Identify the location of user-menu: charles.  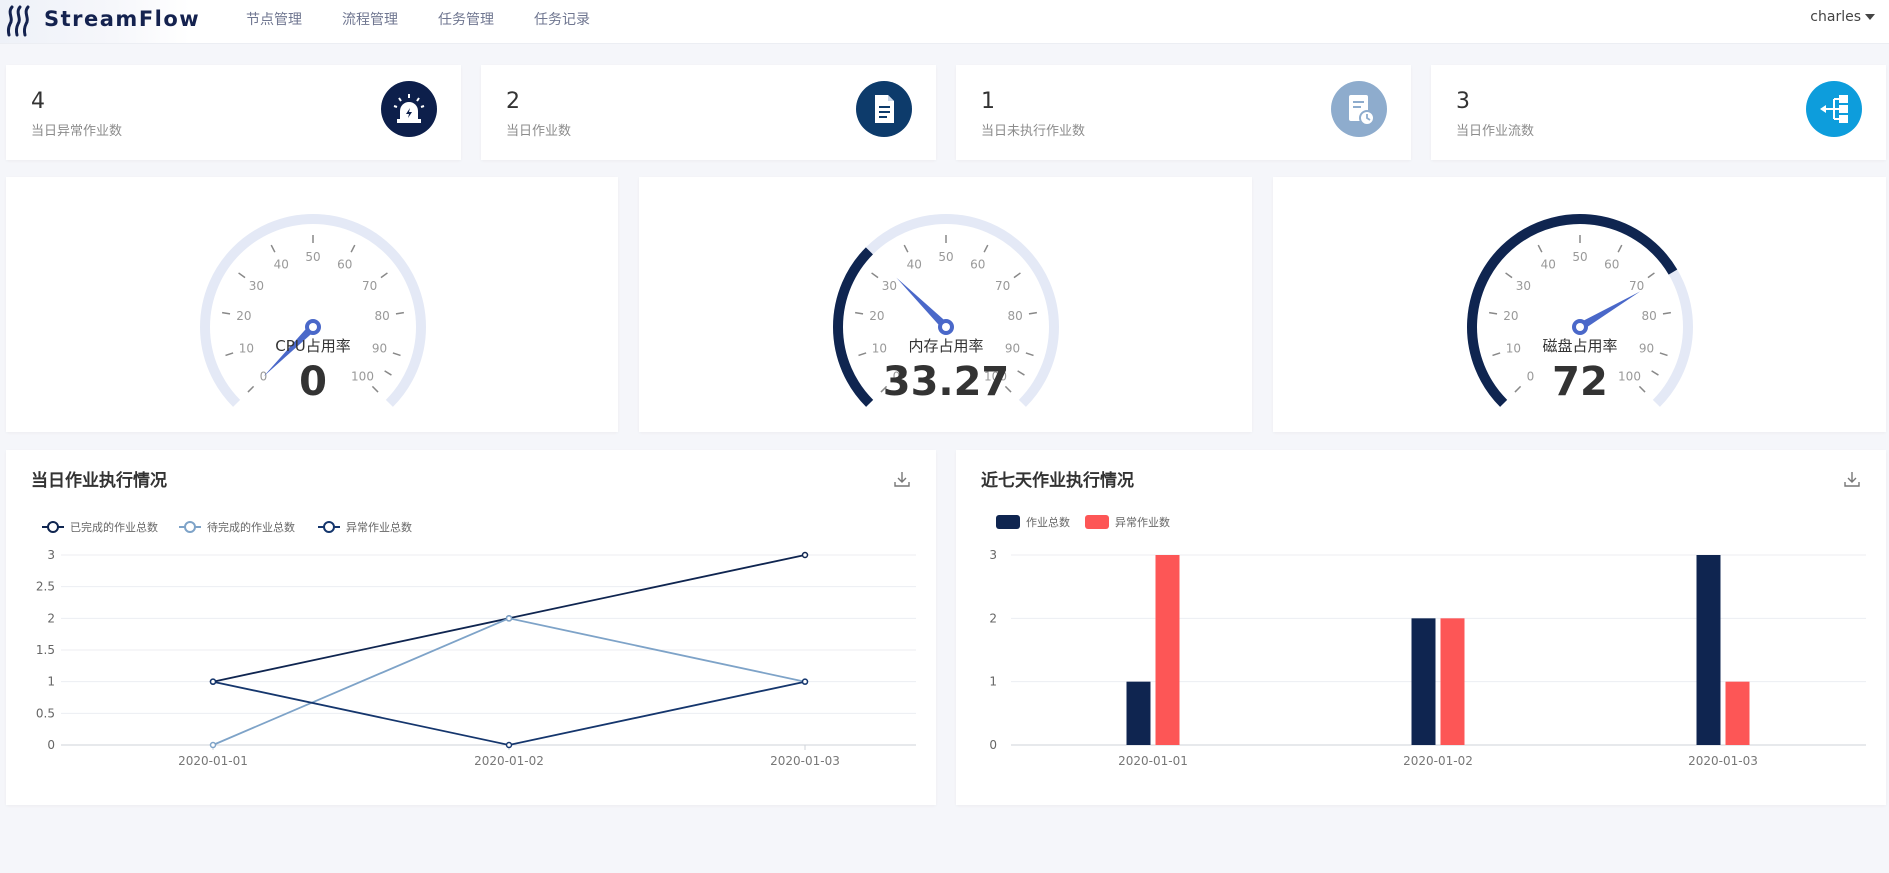
(1842, 17).